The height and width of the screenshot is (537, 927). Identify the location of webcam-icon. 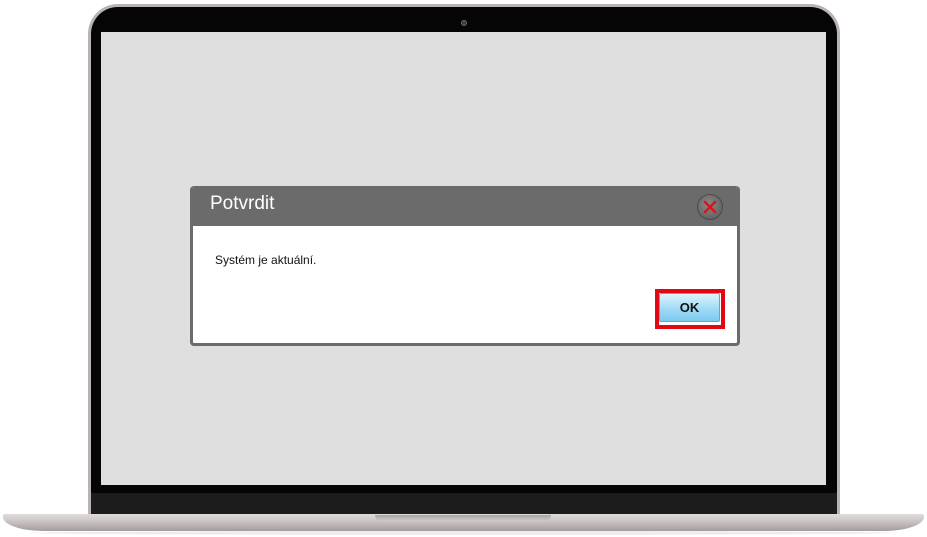
(464, 23).